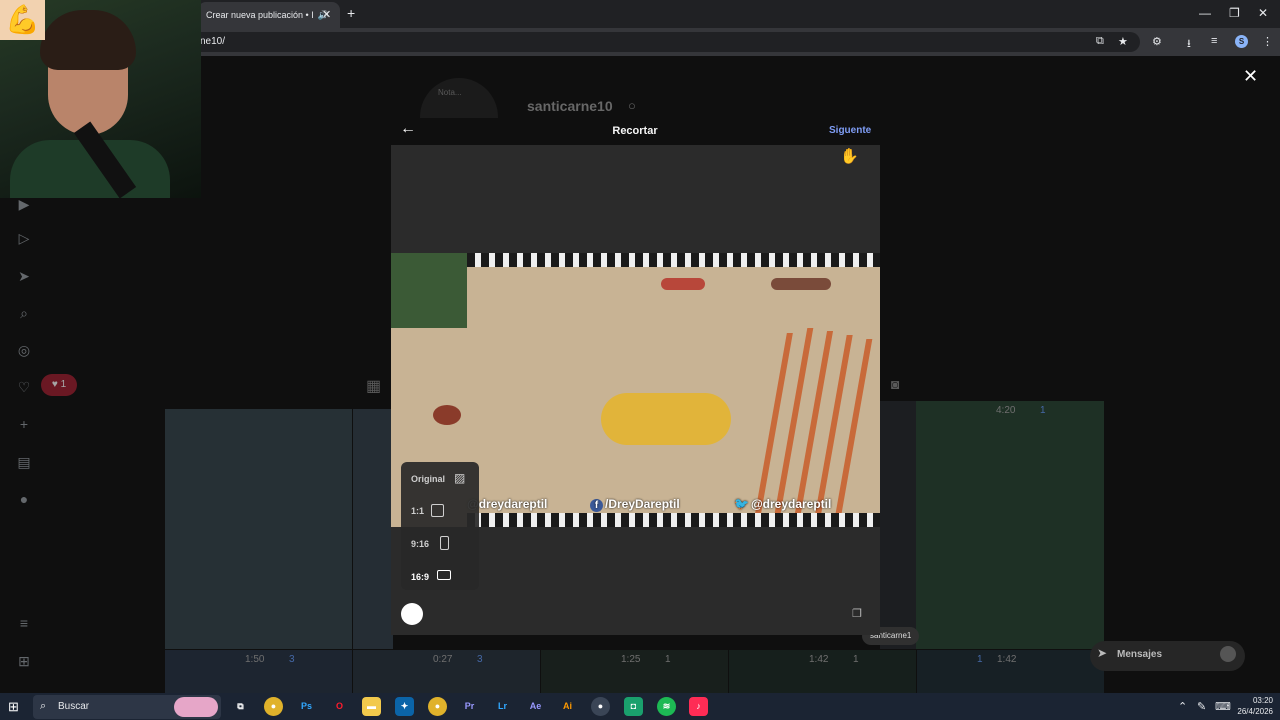  Describe the element at coordinates (351, 13) in the screenshot. I see `new-tab-icon: +` at that location.